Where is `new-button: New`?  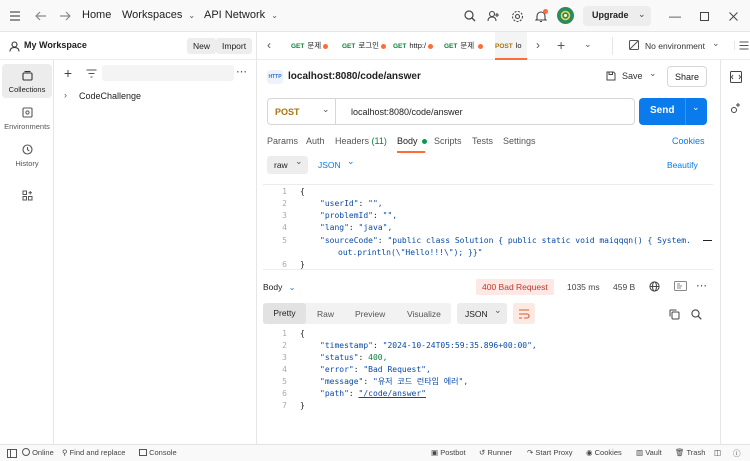
new-button: New is located at coordinates (202, 46).